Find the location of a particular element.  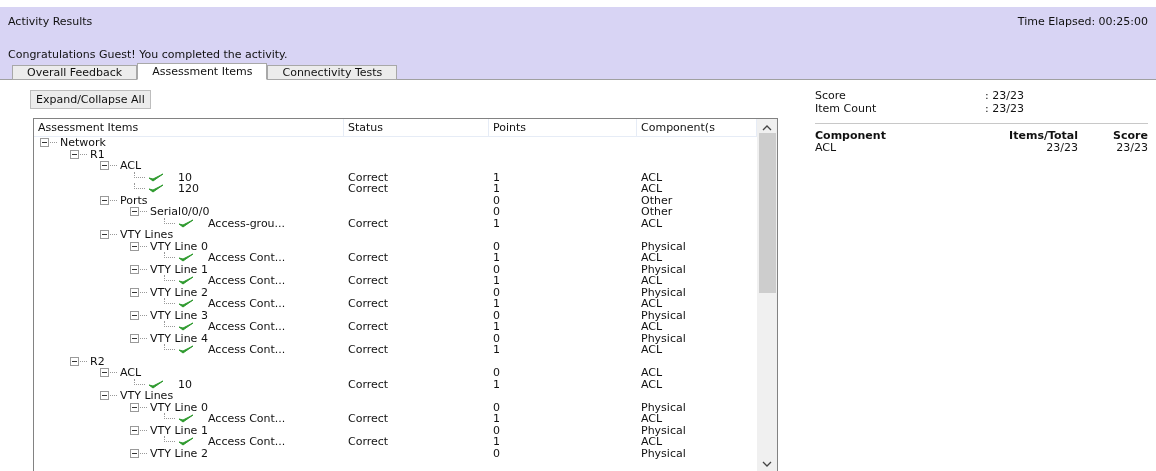

tree-item: VTY Line 3 is located at coordinates (179, 315).